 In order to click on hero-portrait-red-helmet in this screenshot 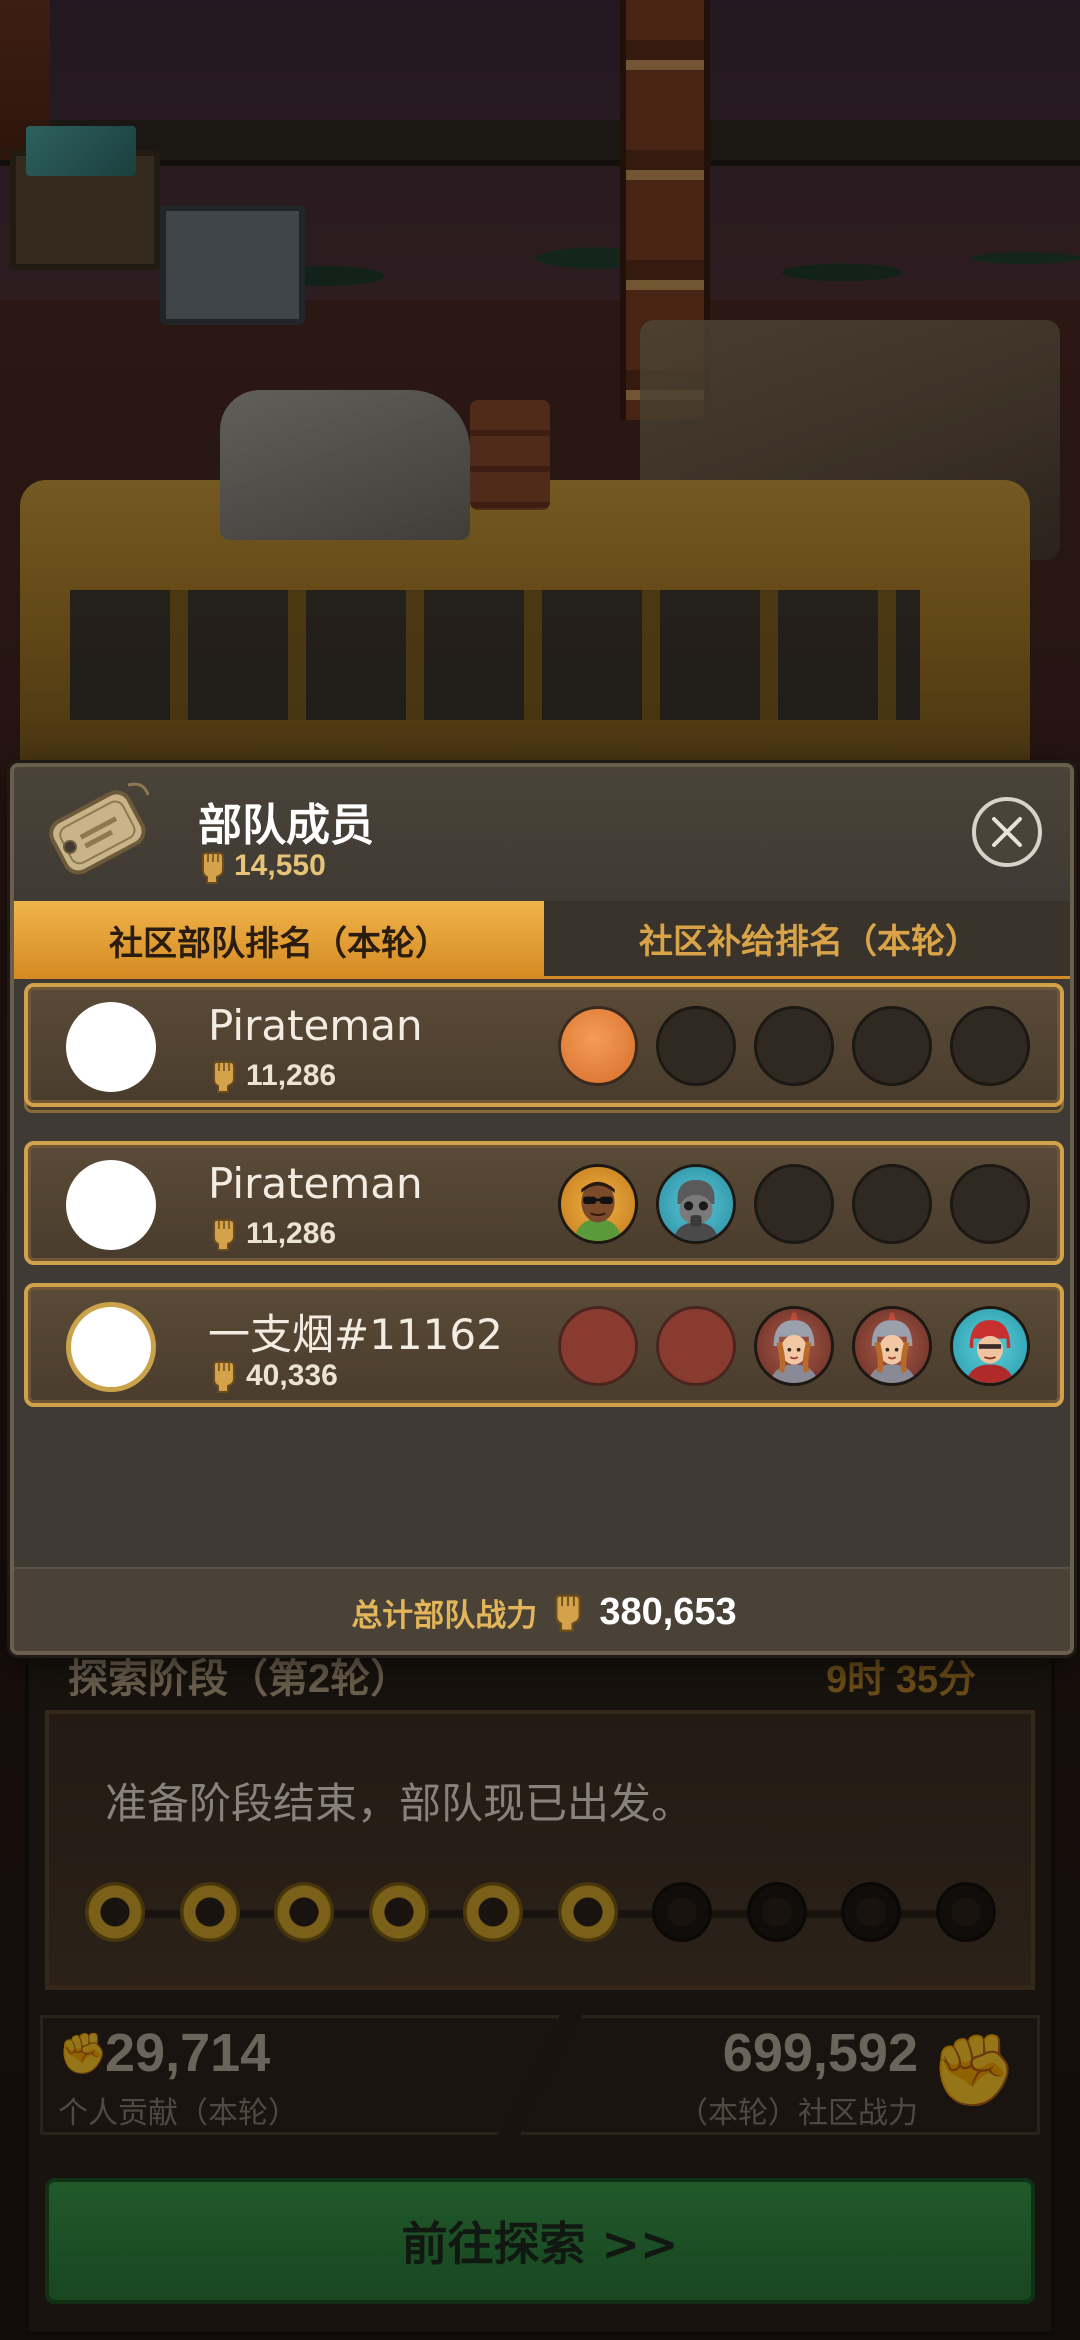, I will do `click(990, 1346)`.